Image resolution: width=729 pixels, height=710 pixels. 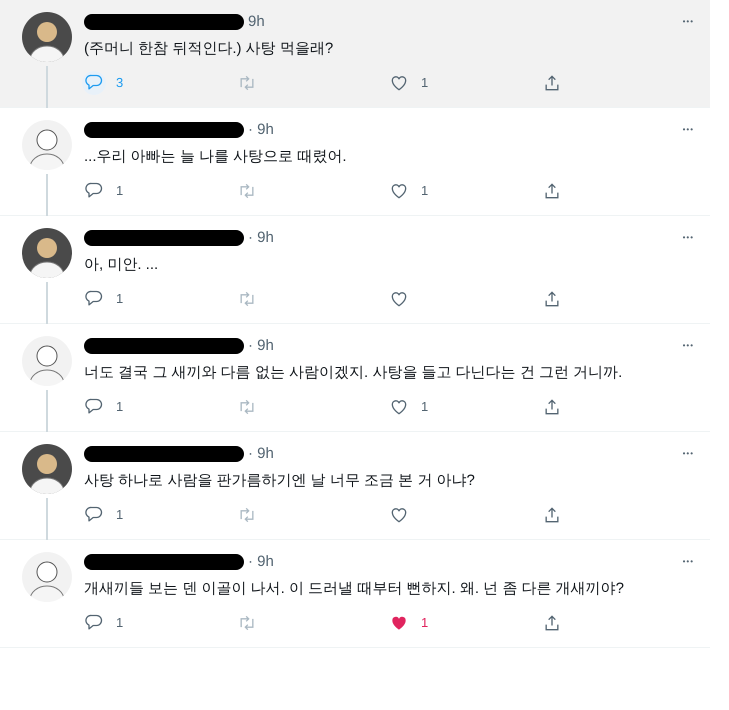 I want to click on tweet-text: (주머니 한참 뒤적인다.) 사탕 먹을래?, so click(x=209, y=49).